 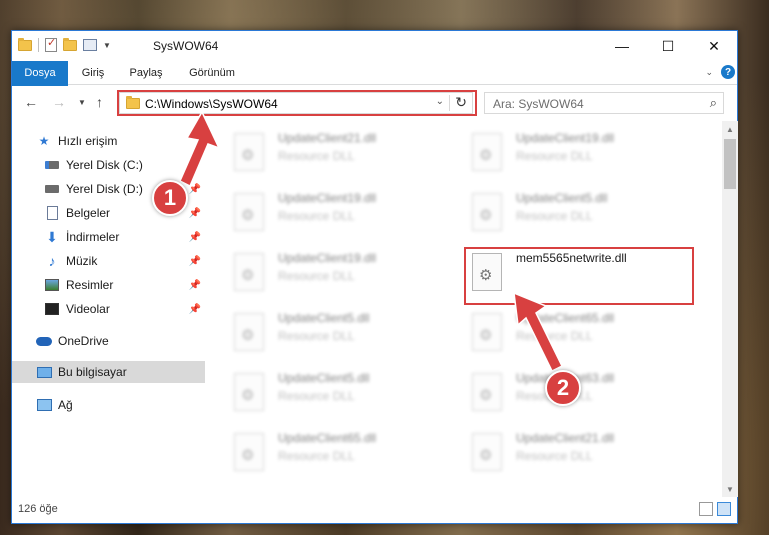 What do you see at coordinates (200, 149) in the screenshot?
I see `arrow-1-icon` at bounding box center [200, 149].